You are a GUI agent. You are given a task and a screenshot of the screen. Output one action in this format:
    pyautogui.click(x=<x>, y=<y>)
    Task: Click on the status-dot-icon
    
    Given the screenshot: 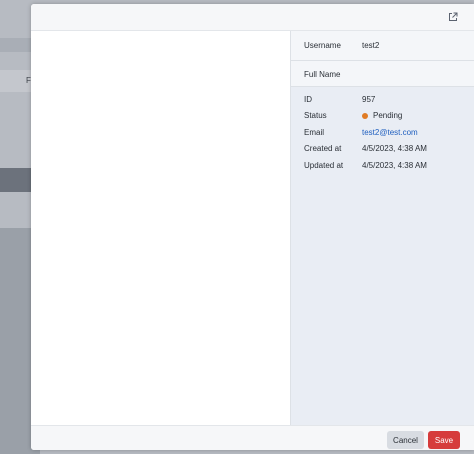 What is the action you would take?
    pyautogui.click(x=365, y=115)
    